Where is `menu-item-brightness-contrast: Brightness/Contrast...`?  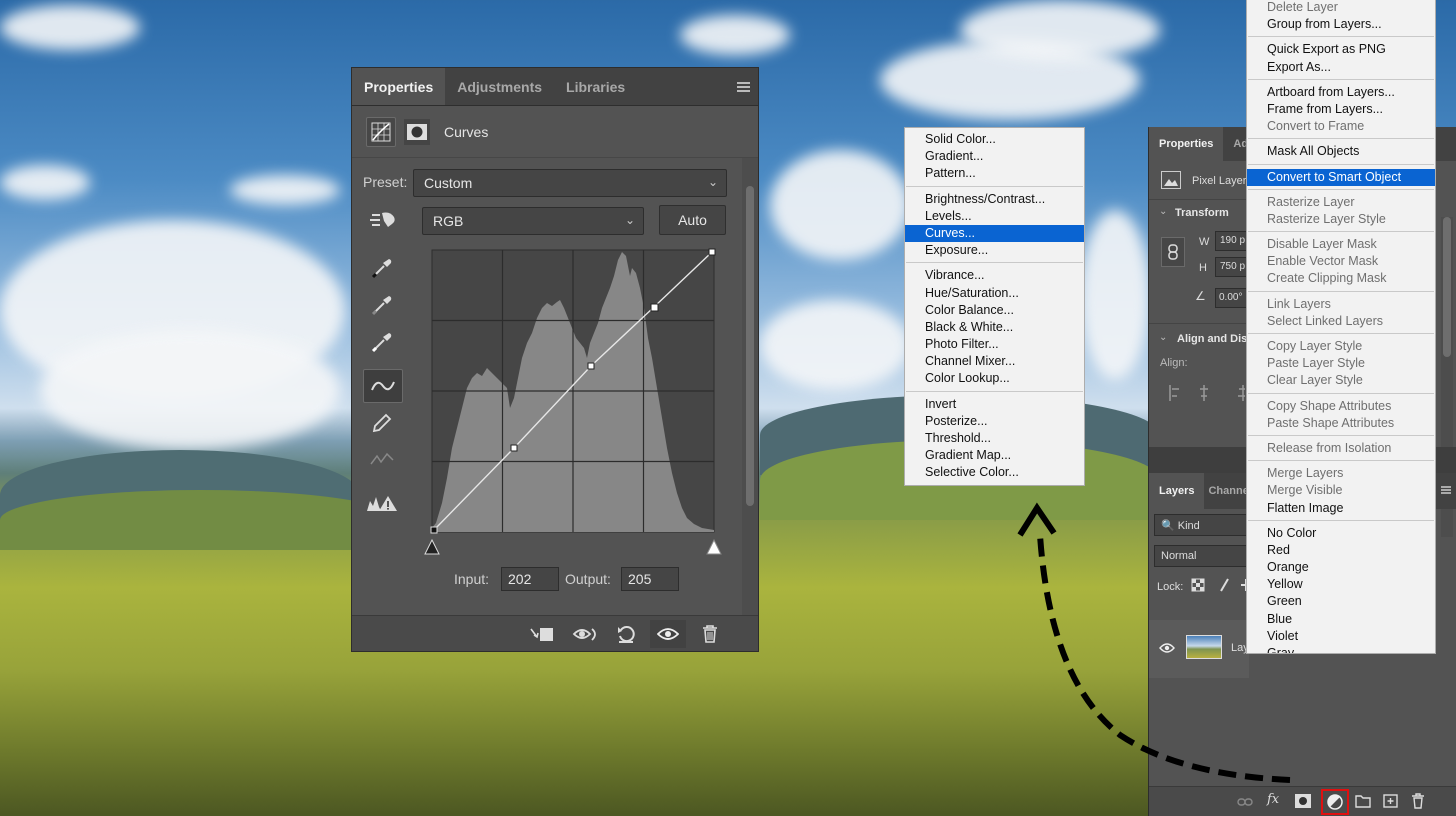
menu-item-brightness-contrast: Brightness/Contrast... is located at coordinates (994, 199).